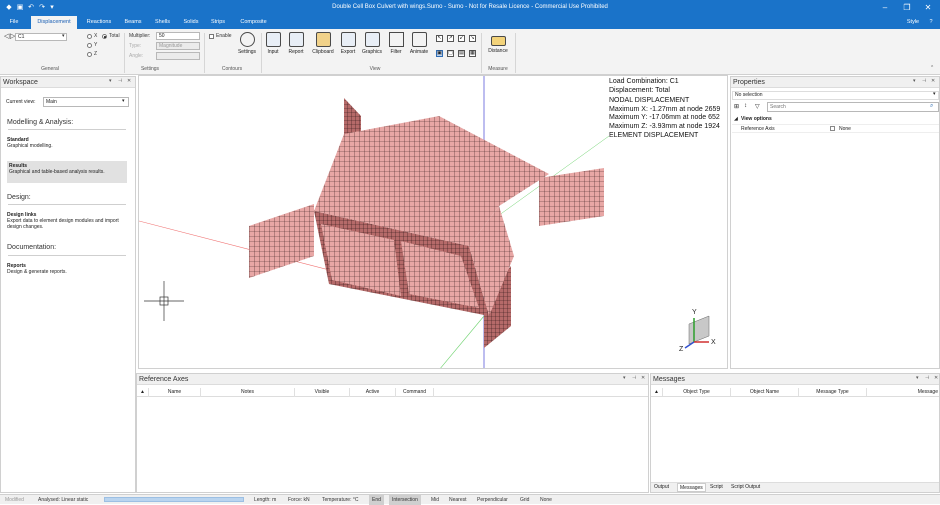 The height and width of the screenshot is (505, 940). I want to click on workspace-item-reports: Reports Design & generate reports., so click(67, 271).